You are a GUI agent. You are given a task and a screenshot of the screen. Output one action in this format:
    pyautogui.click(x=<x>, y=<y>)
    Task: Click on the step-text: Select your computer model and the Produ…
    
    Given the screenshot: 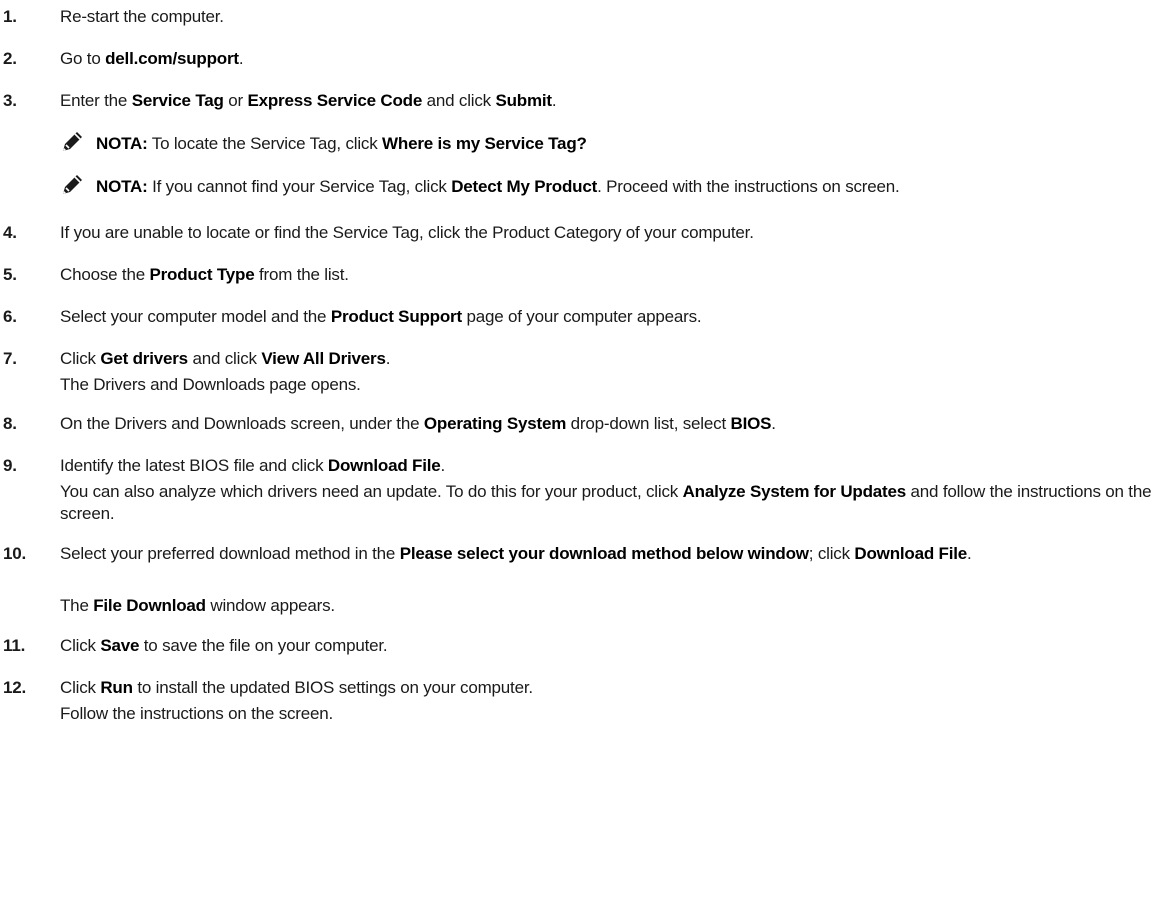 What is the action you would take?
    pyautogui.click(x=381, y=316)
    